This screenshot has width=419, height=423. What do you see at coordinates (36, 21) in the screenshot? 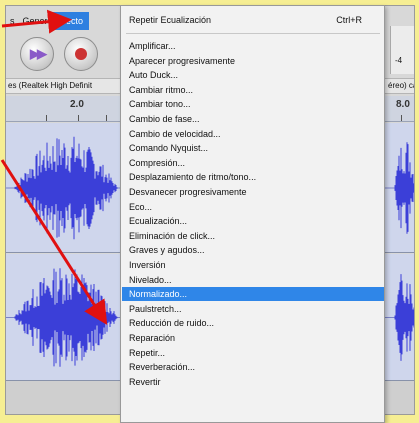
I see `arrow-to-efecto-menu` at bounding box center [36, 21].